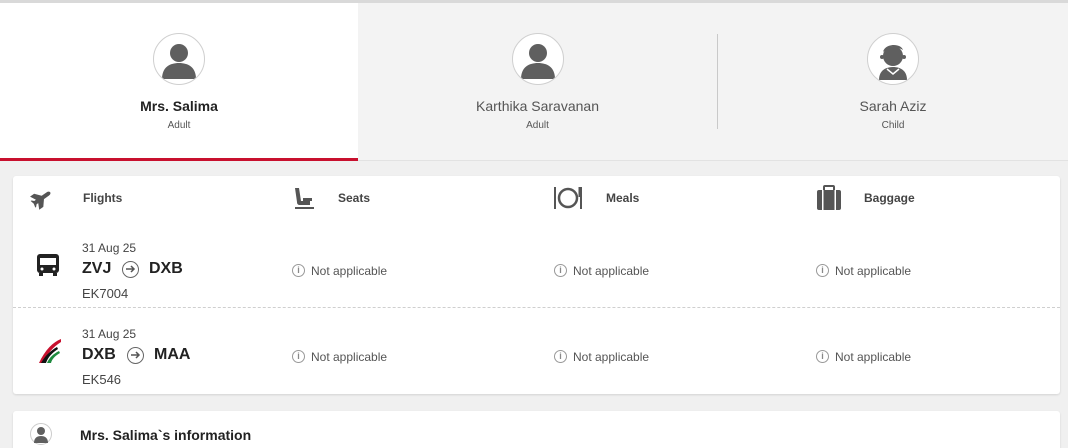  I want to click on column-header-meals: Meals, so click(623, 198).